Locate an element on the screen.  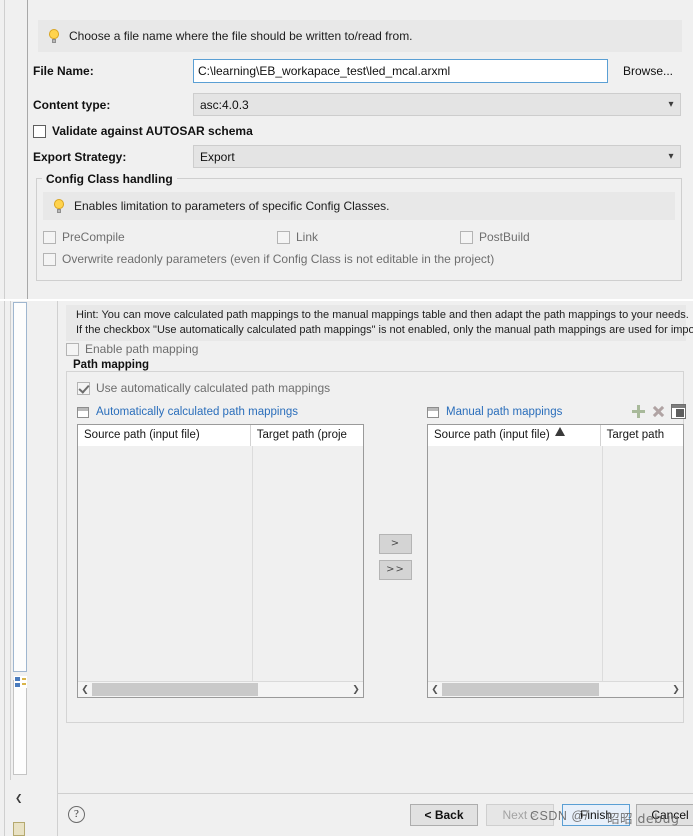
postbuild-checkbox: PostBuild is located at coordinates (495, 237).